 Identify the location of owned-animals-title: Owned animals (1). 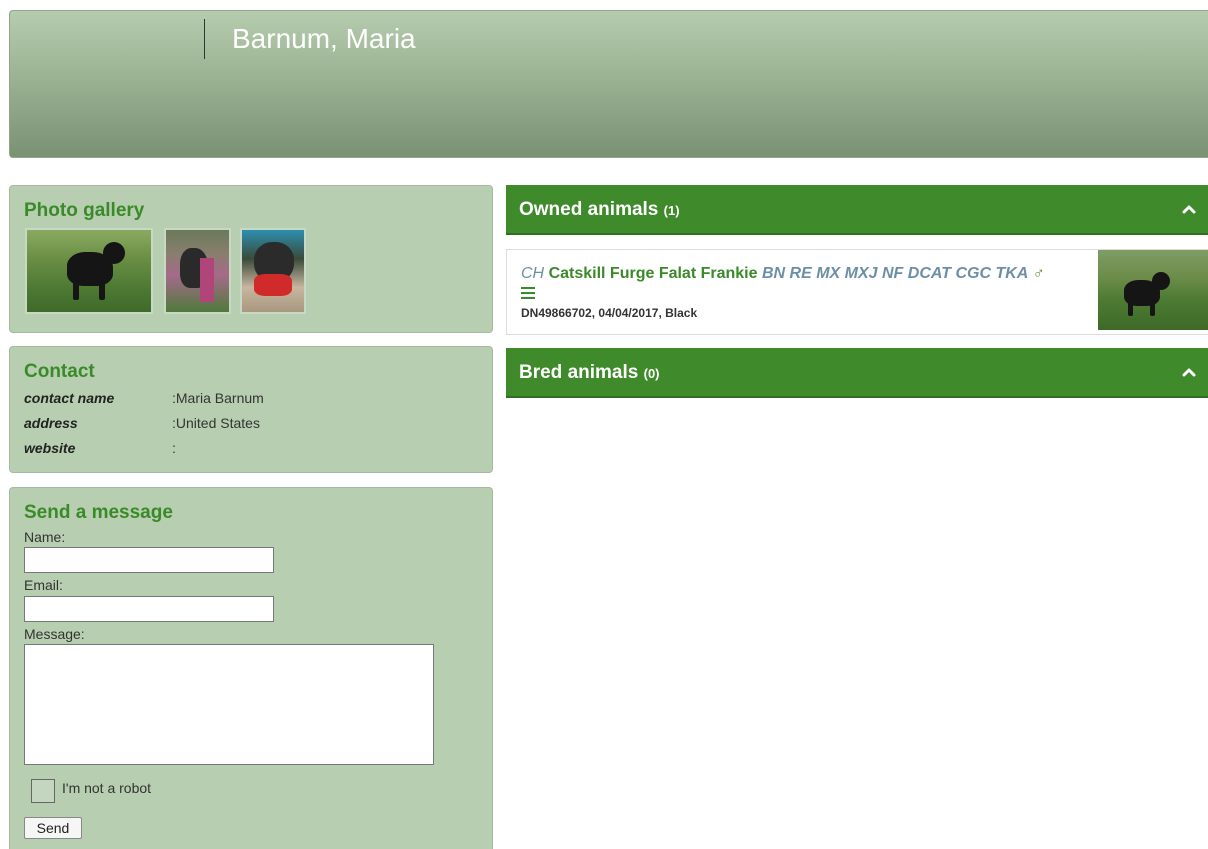
(599, 210).